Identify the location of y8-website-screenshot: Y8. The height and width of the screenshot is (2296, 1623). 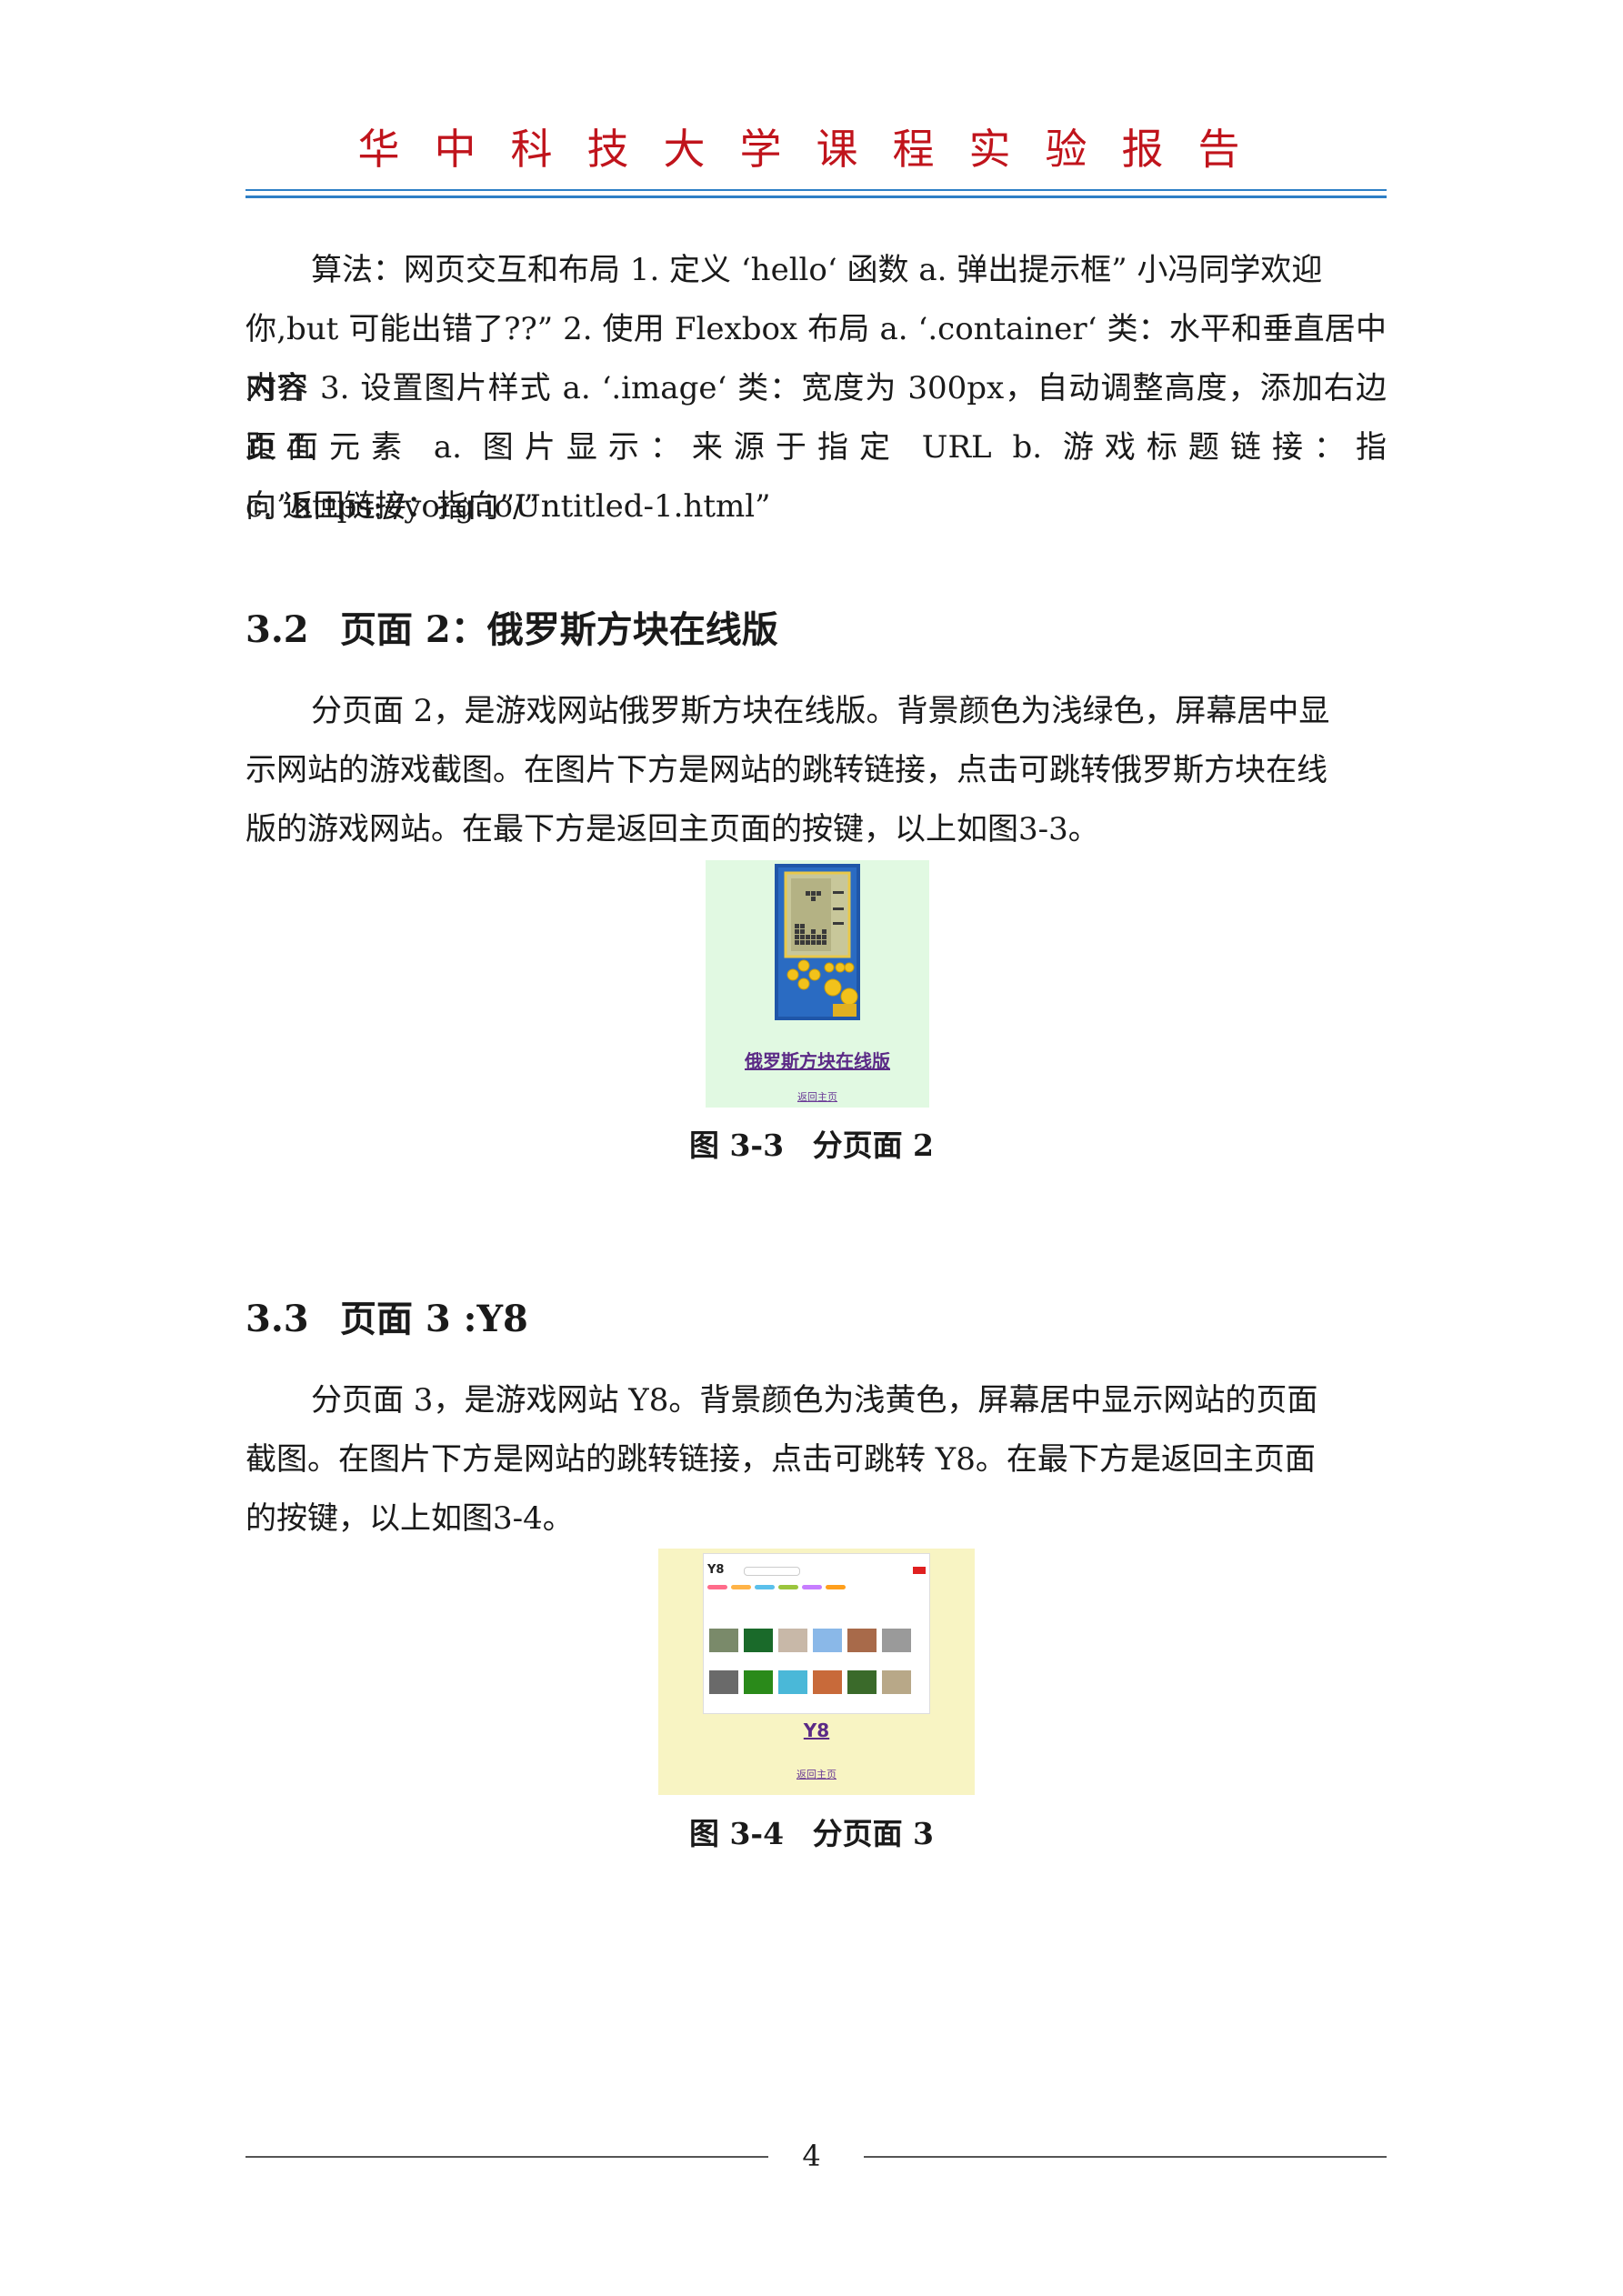
(816, 1634).